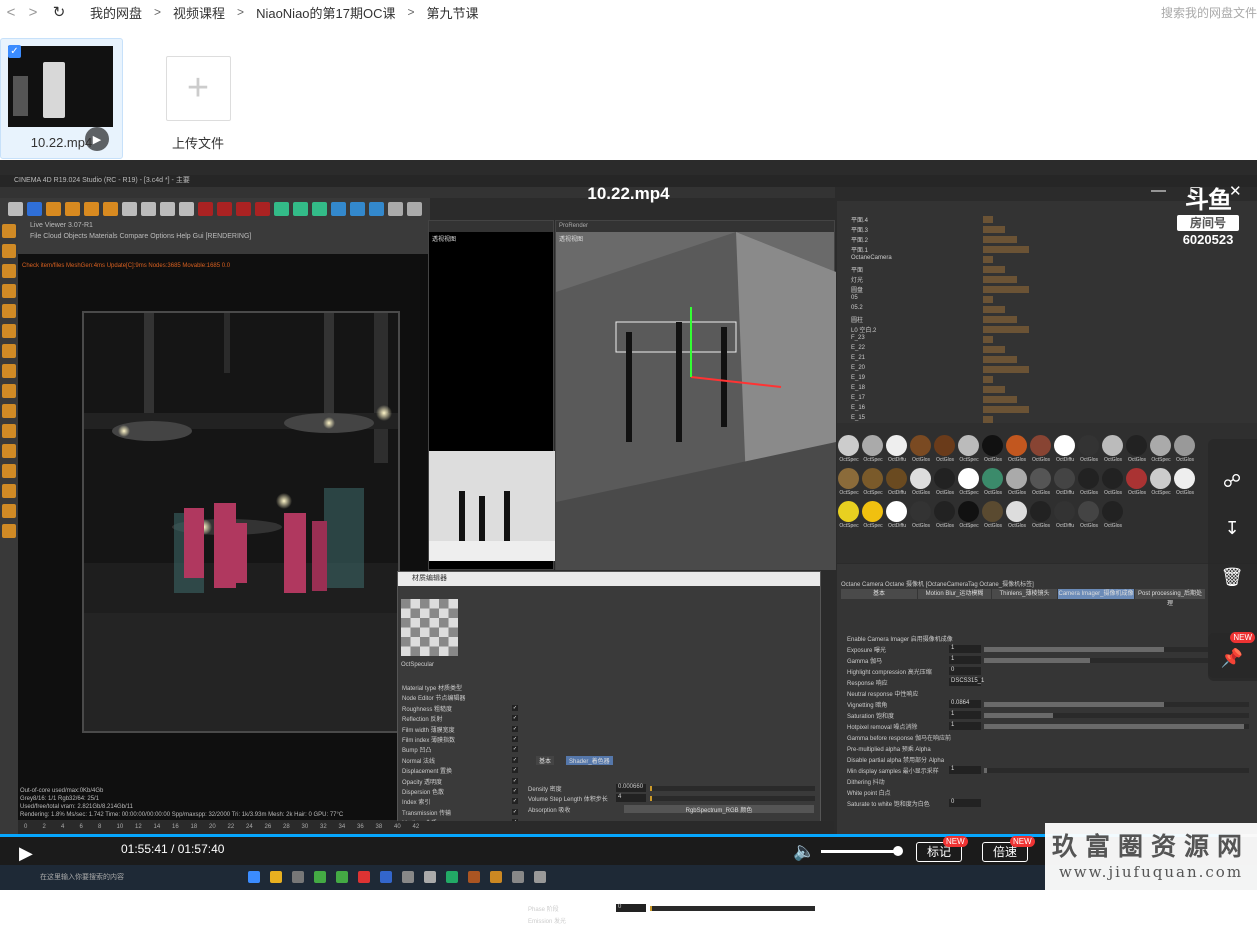 The width and height of the screenshot is (1257, 925). I want to click on attr-row: Hotpixel removal 噪点消除 1, so click(1046, 726).